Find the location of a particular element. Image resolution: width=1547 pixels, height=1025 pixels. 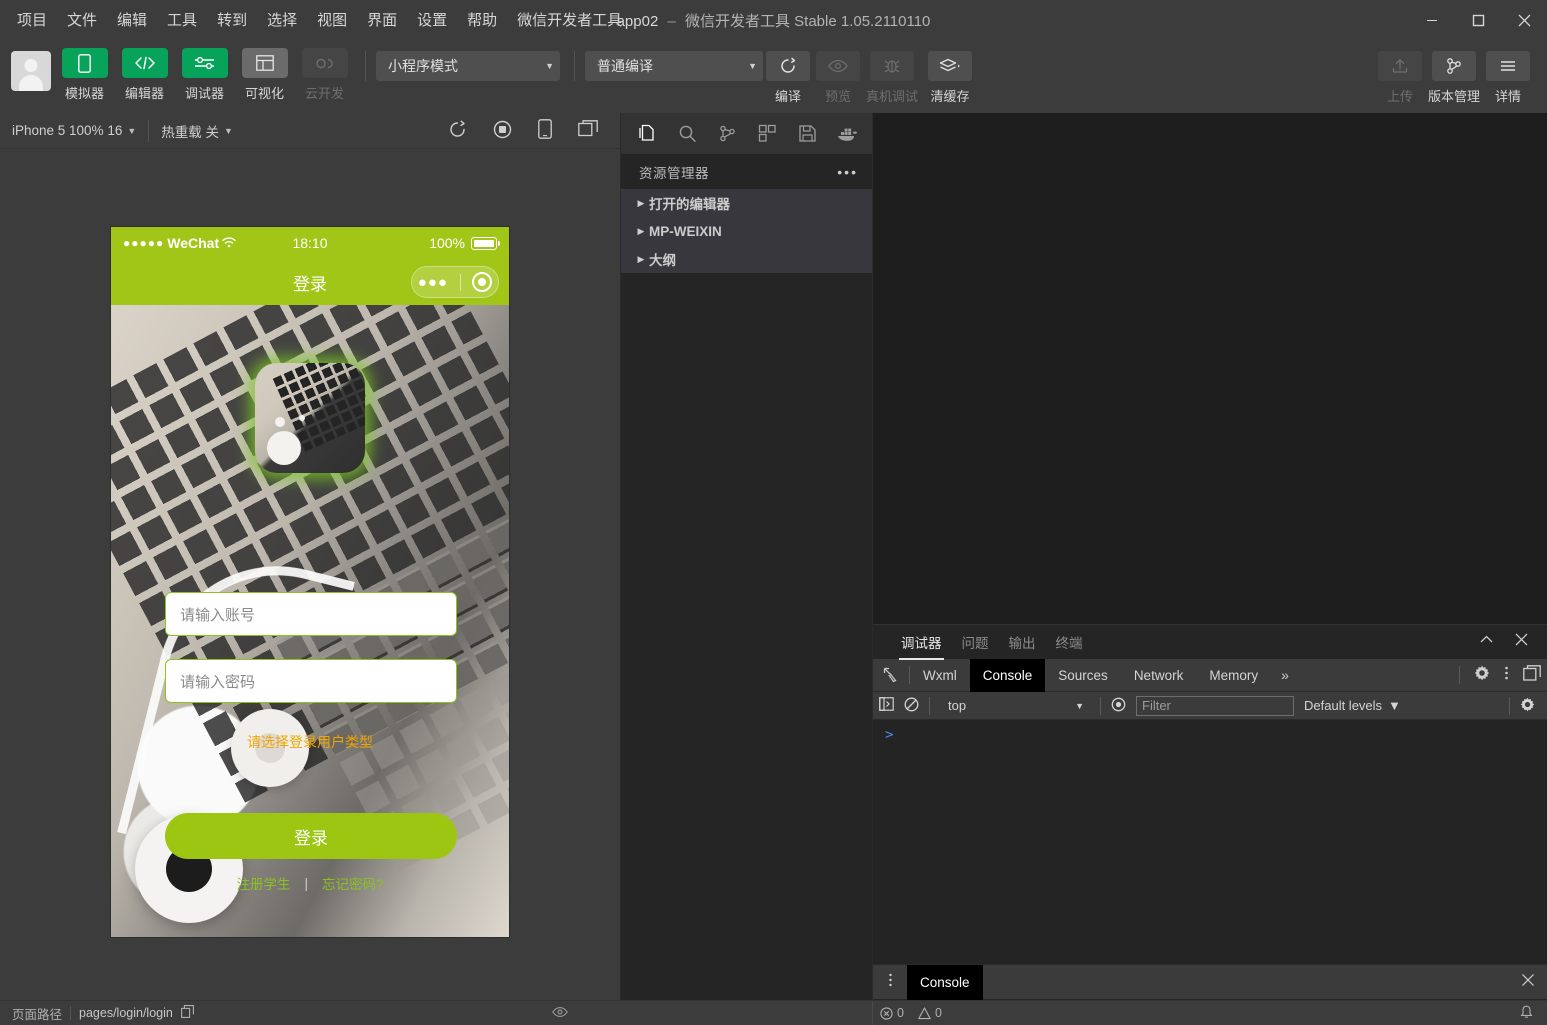

tab-terminal: 终端 is located at coordinates (1069, 642).